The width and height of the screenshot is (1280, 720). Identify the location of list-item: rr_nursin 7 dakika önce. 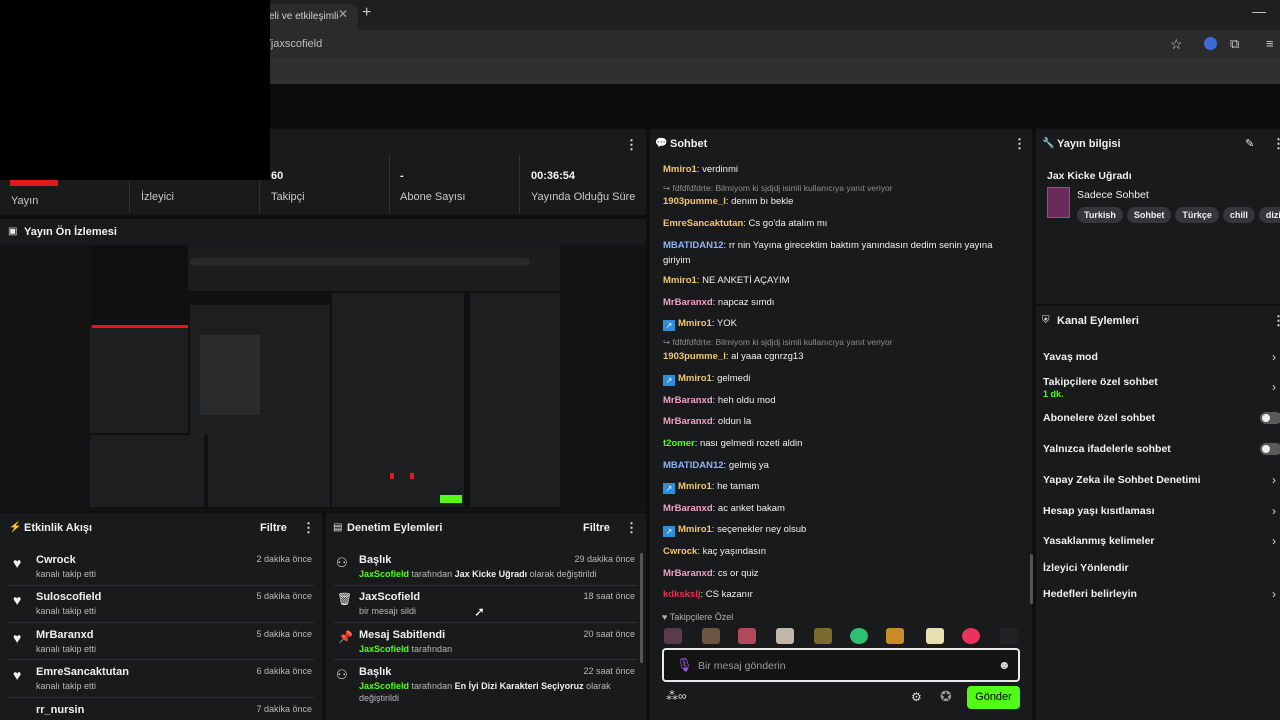
(161, 708).